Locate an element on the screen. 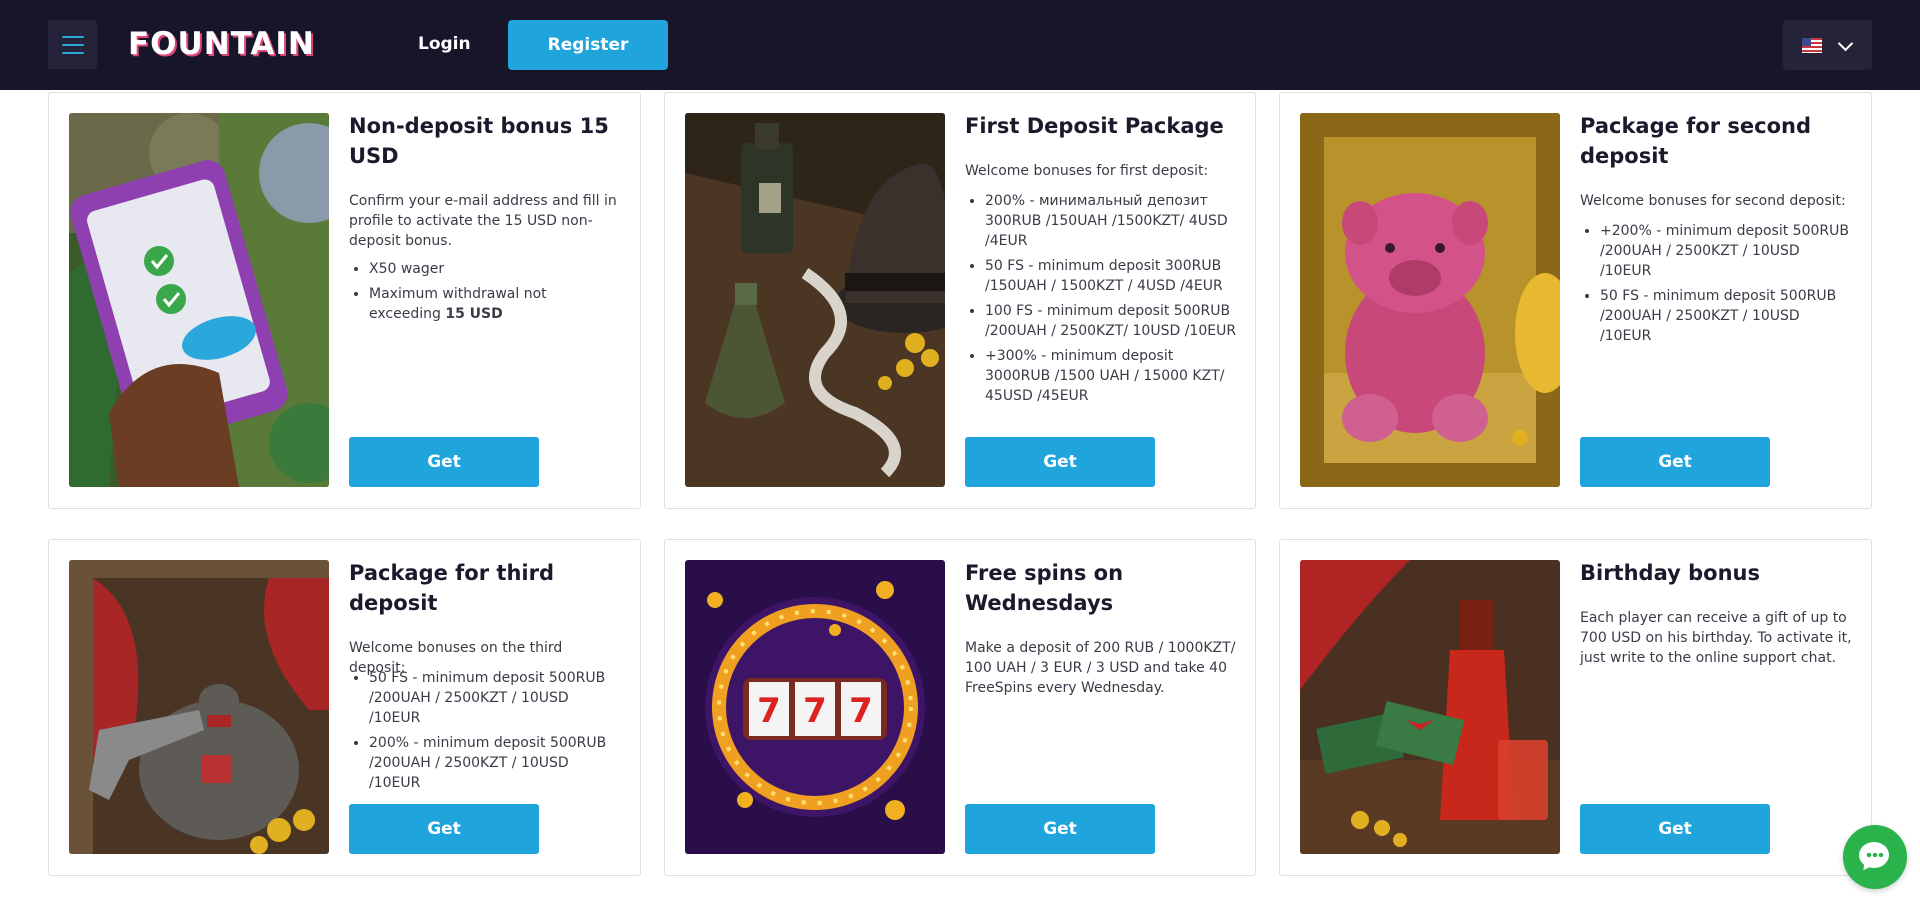 Image resolution: width=1920 pixels, height=902 pixels. hamburger-menu-button is located at coordinates (72, 44).